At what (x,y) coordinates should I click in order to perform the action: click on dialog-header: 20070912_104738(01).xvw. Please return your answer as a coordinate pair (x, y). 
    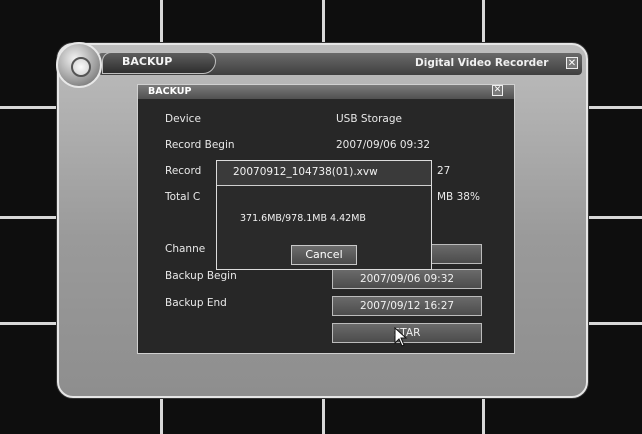
    Looking at the image, I should click on (324, 173).